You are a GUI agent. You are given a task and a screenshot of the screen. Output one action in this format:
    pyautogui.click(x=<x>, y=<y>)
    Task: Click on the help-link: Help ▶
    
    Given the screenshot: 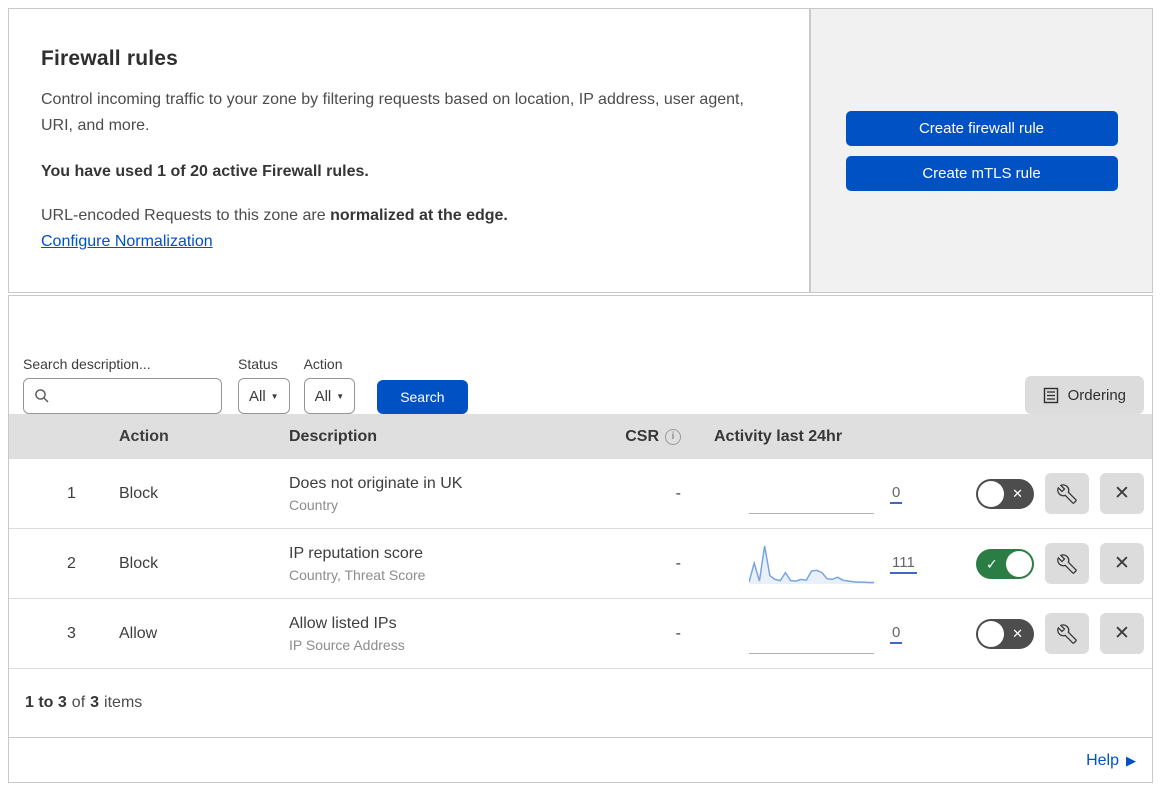 What is the action you would take?
    pyautogui.click(x=1111, y=761)
    